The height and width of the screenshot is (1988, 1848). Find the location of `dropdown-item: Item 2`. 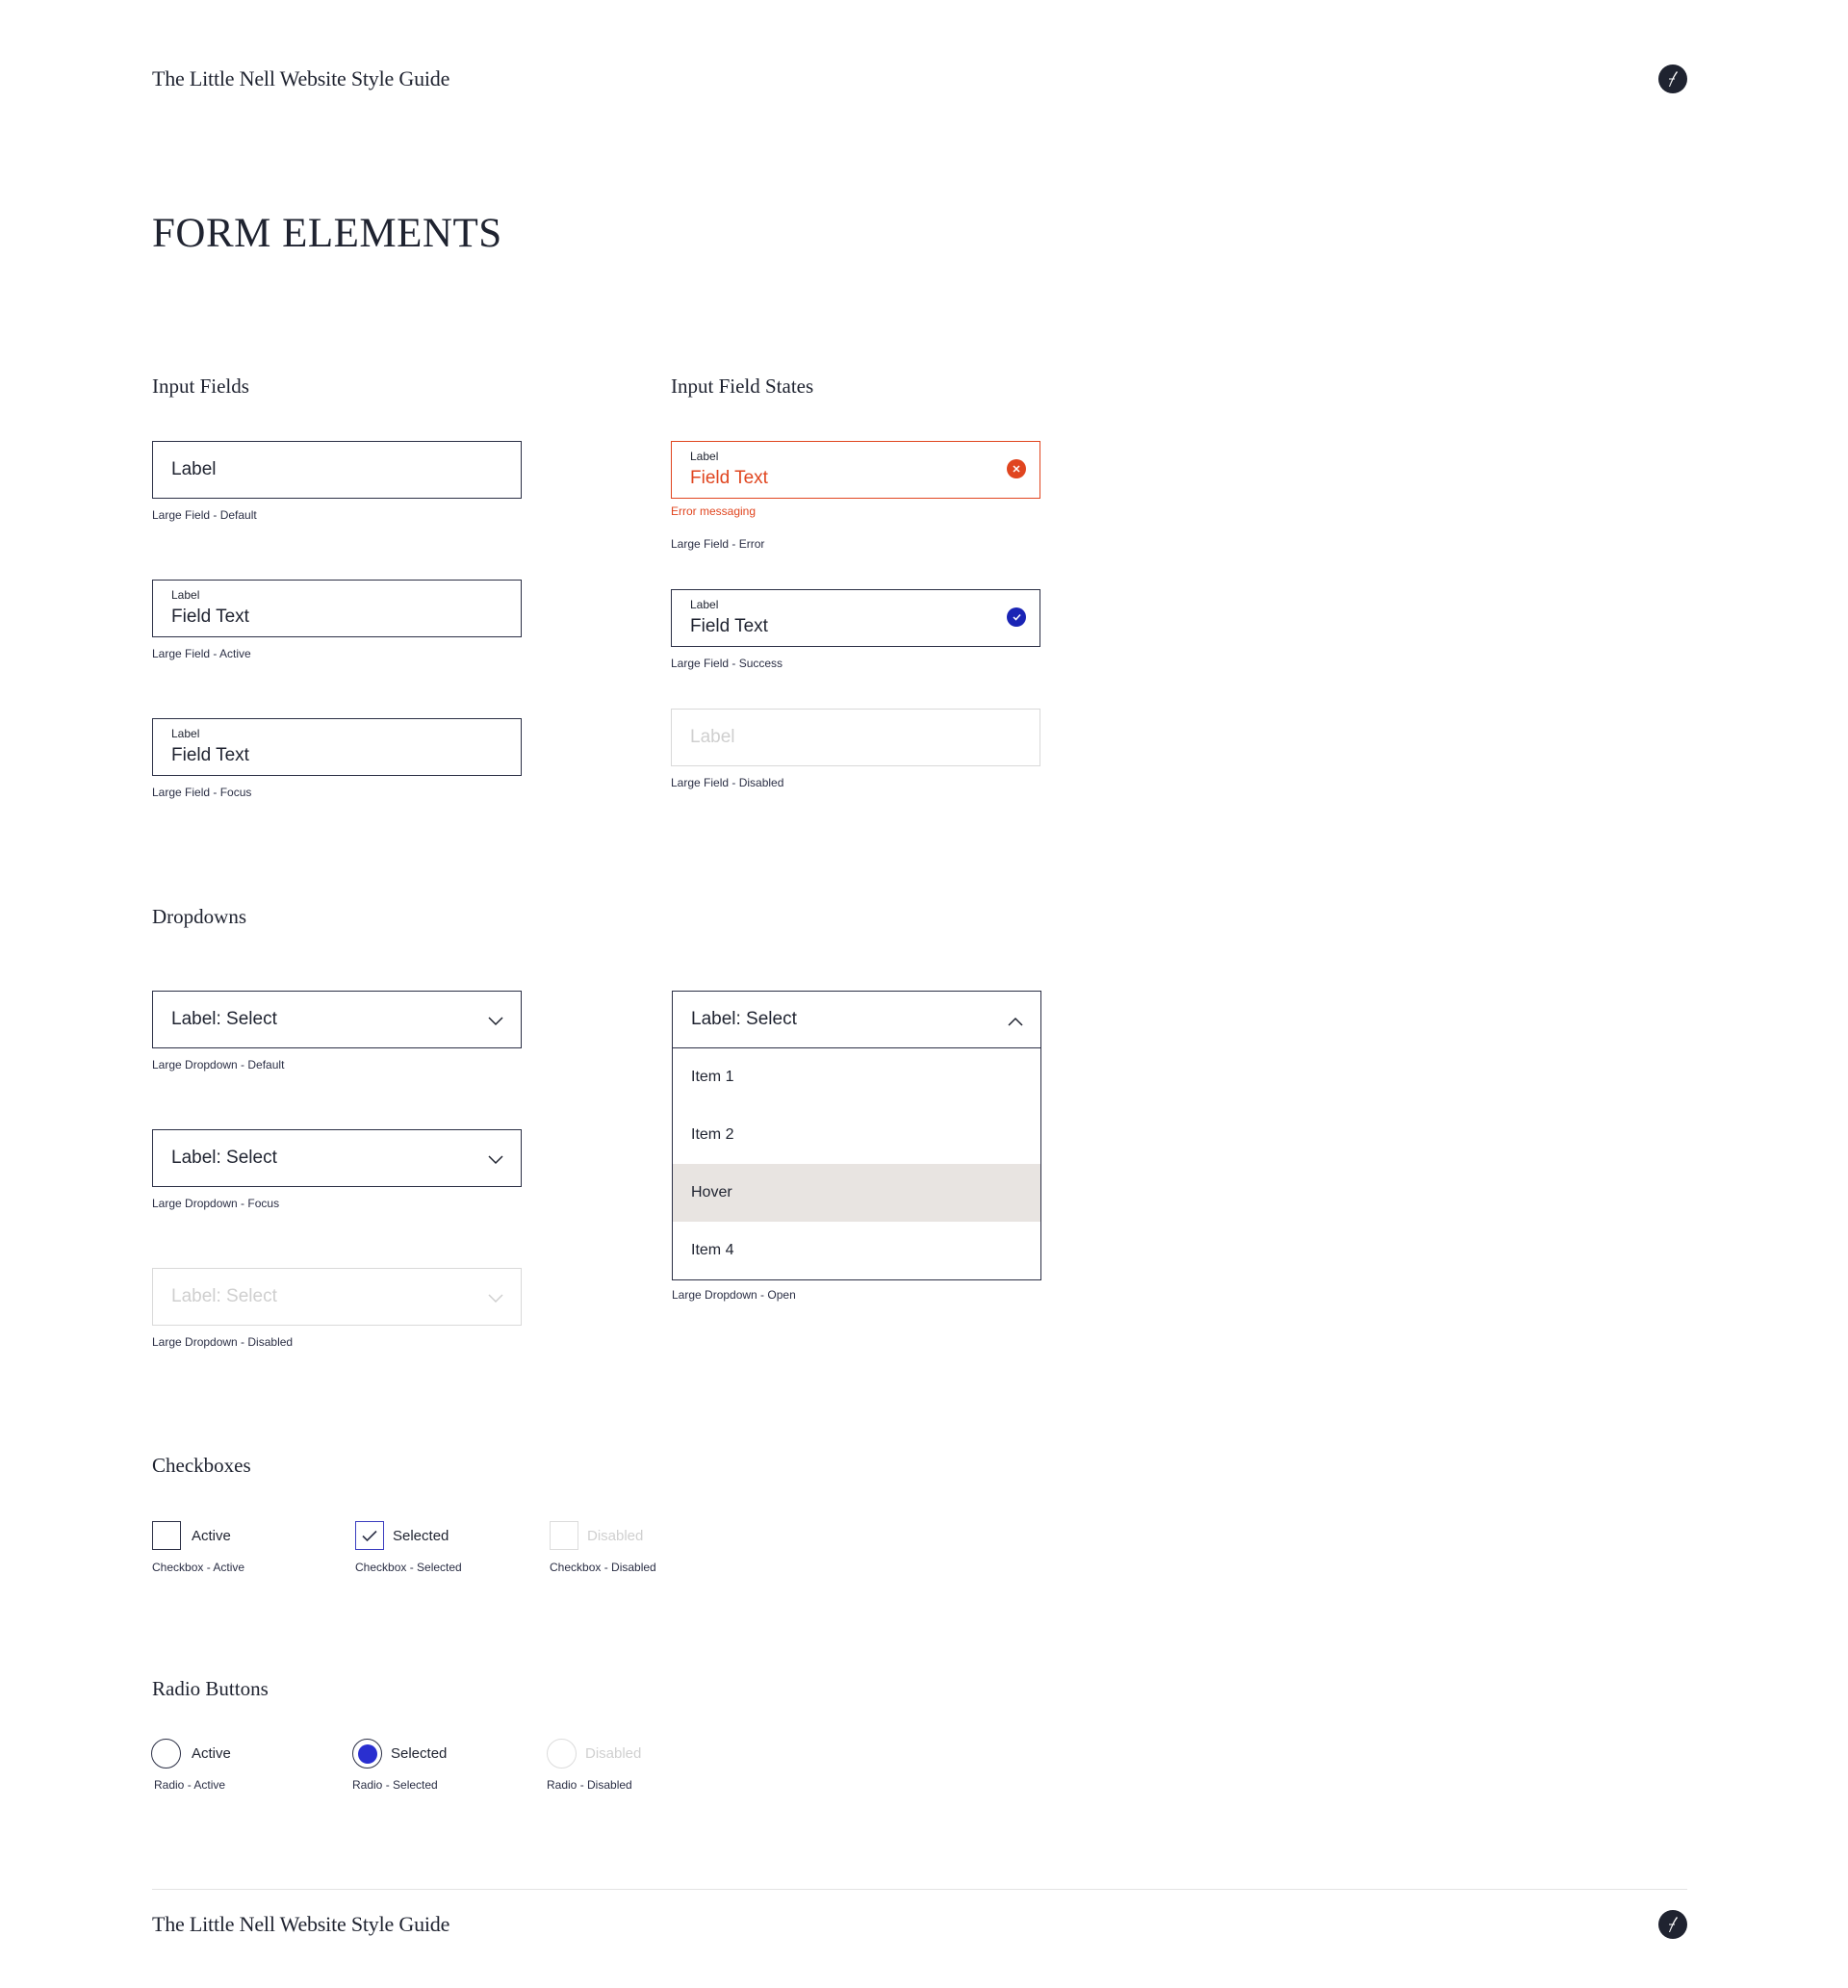

dropdown-item: Item 2 is located at coordinates (856, 1135).